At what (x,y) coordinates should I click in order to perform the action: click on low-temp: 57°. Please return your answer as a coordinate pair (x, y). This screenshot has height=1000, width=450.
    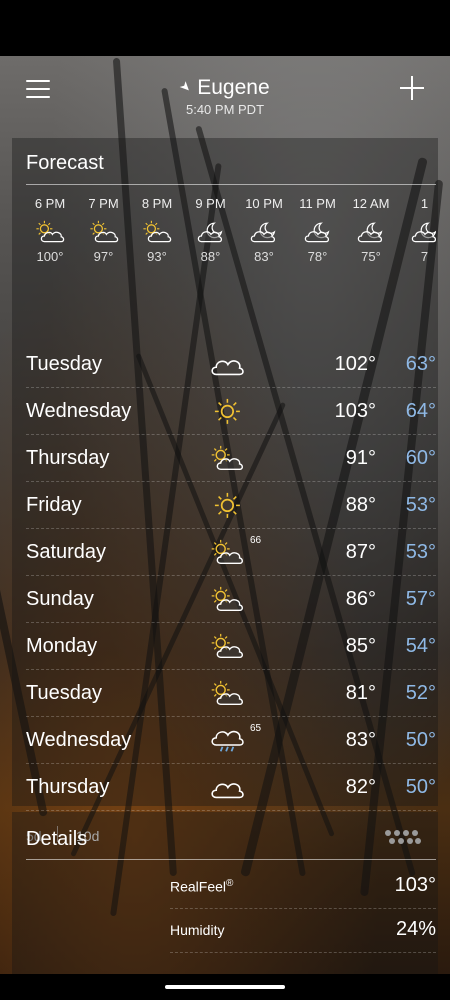
    Looking at the image, I should click on (420, 599).